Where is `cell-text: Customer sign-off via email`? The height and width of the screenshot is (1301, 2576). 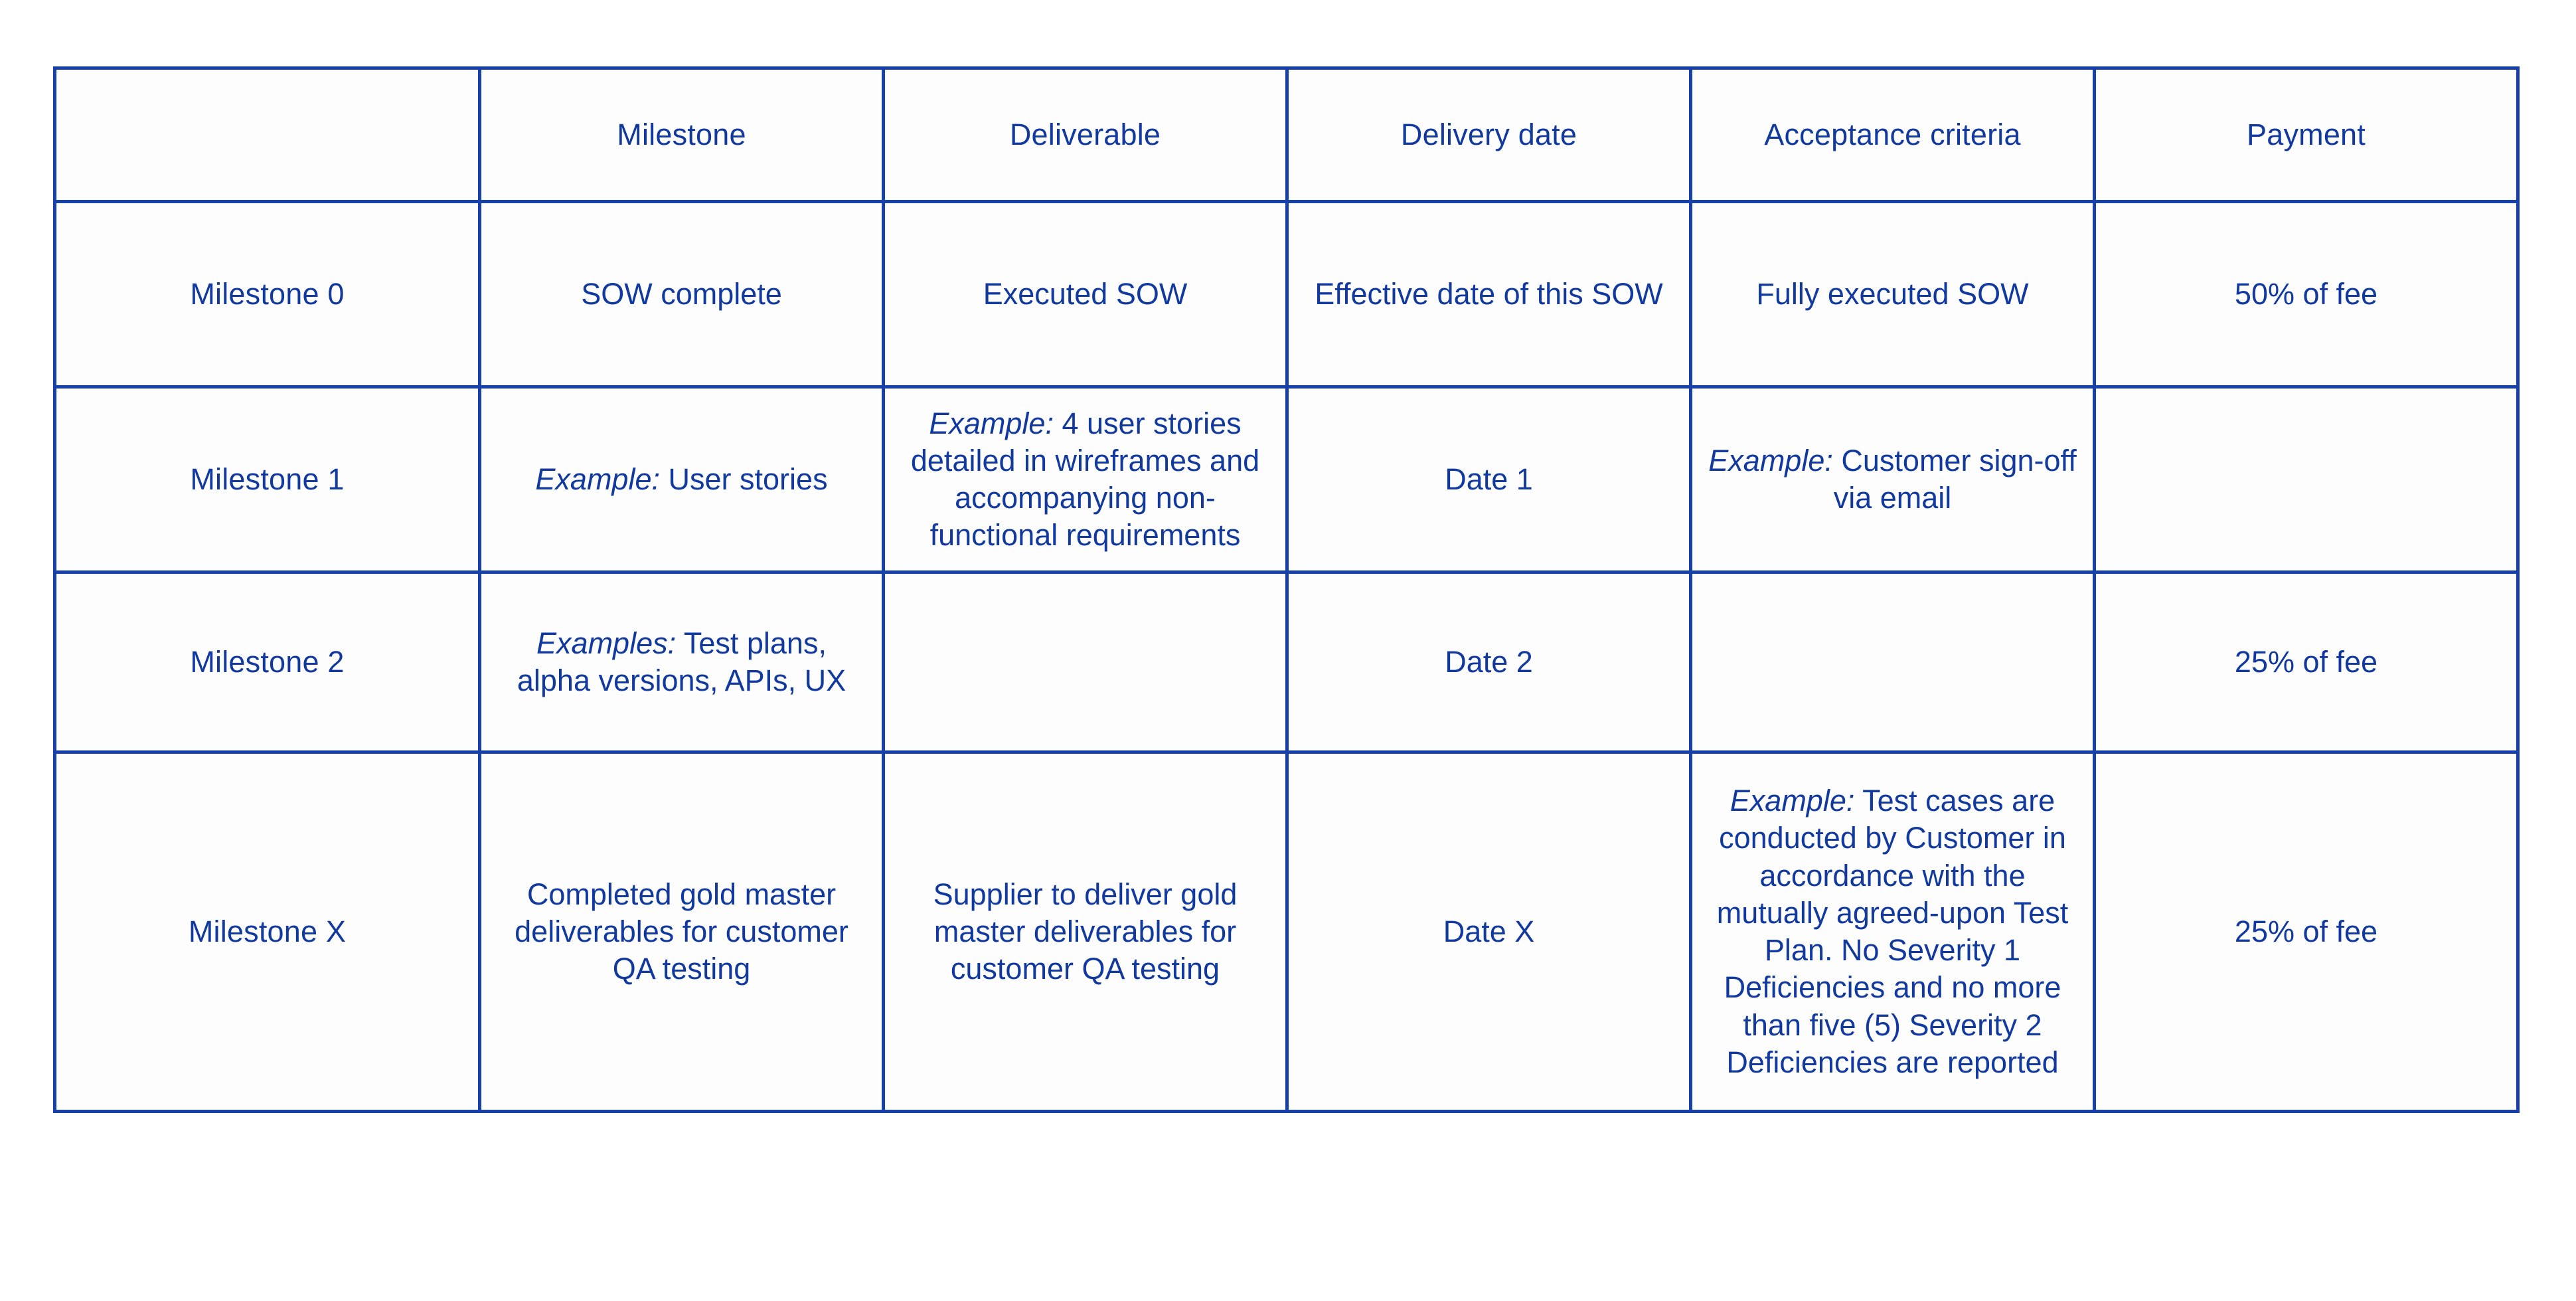 cell-text: Customer sign-off via email is located at coordinates (1955, 479).